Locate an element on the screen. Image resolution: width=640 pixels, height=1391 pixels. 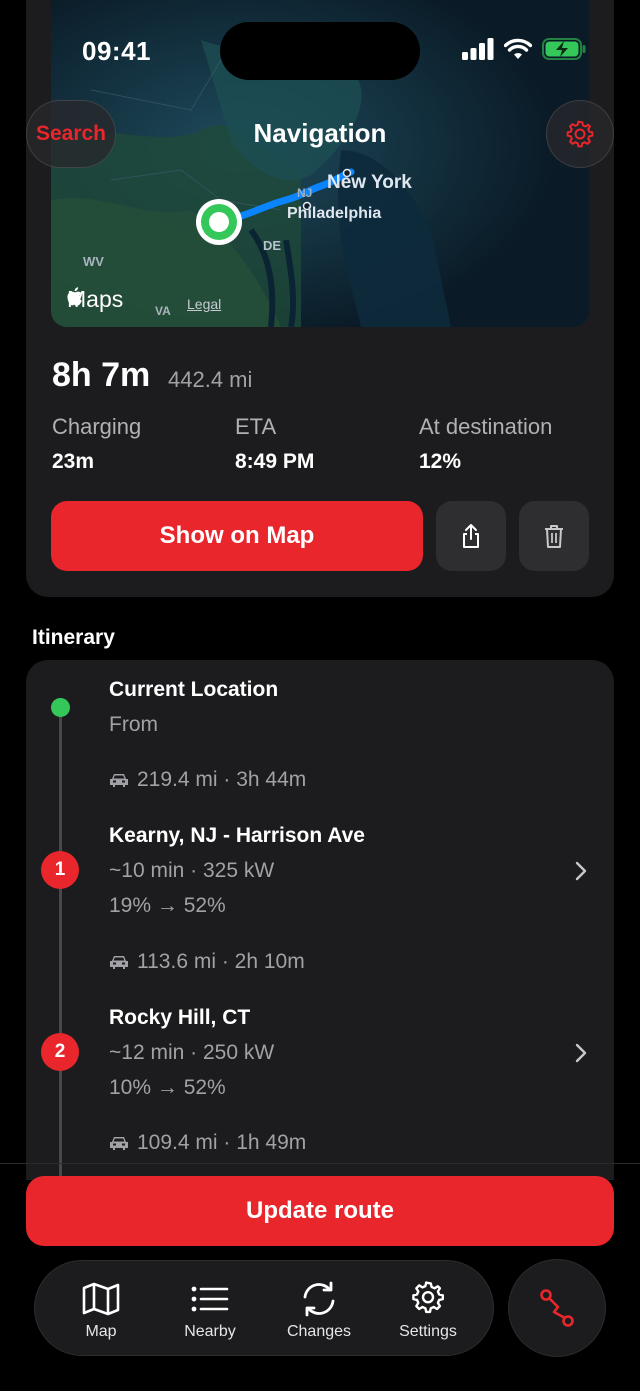
trash-icon is located at coordinates (554, 536).